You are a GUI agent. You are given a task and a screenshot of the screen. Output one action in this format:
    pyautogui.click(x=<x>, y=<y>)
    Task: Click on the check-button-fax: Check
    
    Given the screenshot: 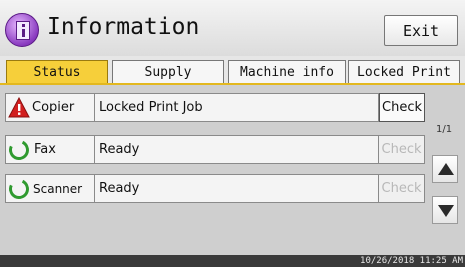 What is the action you would take?
    pyautogui.click(x=402, y=149)
    